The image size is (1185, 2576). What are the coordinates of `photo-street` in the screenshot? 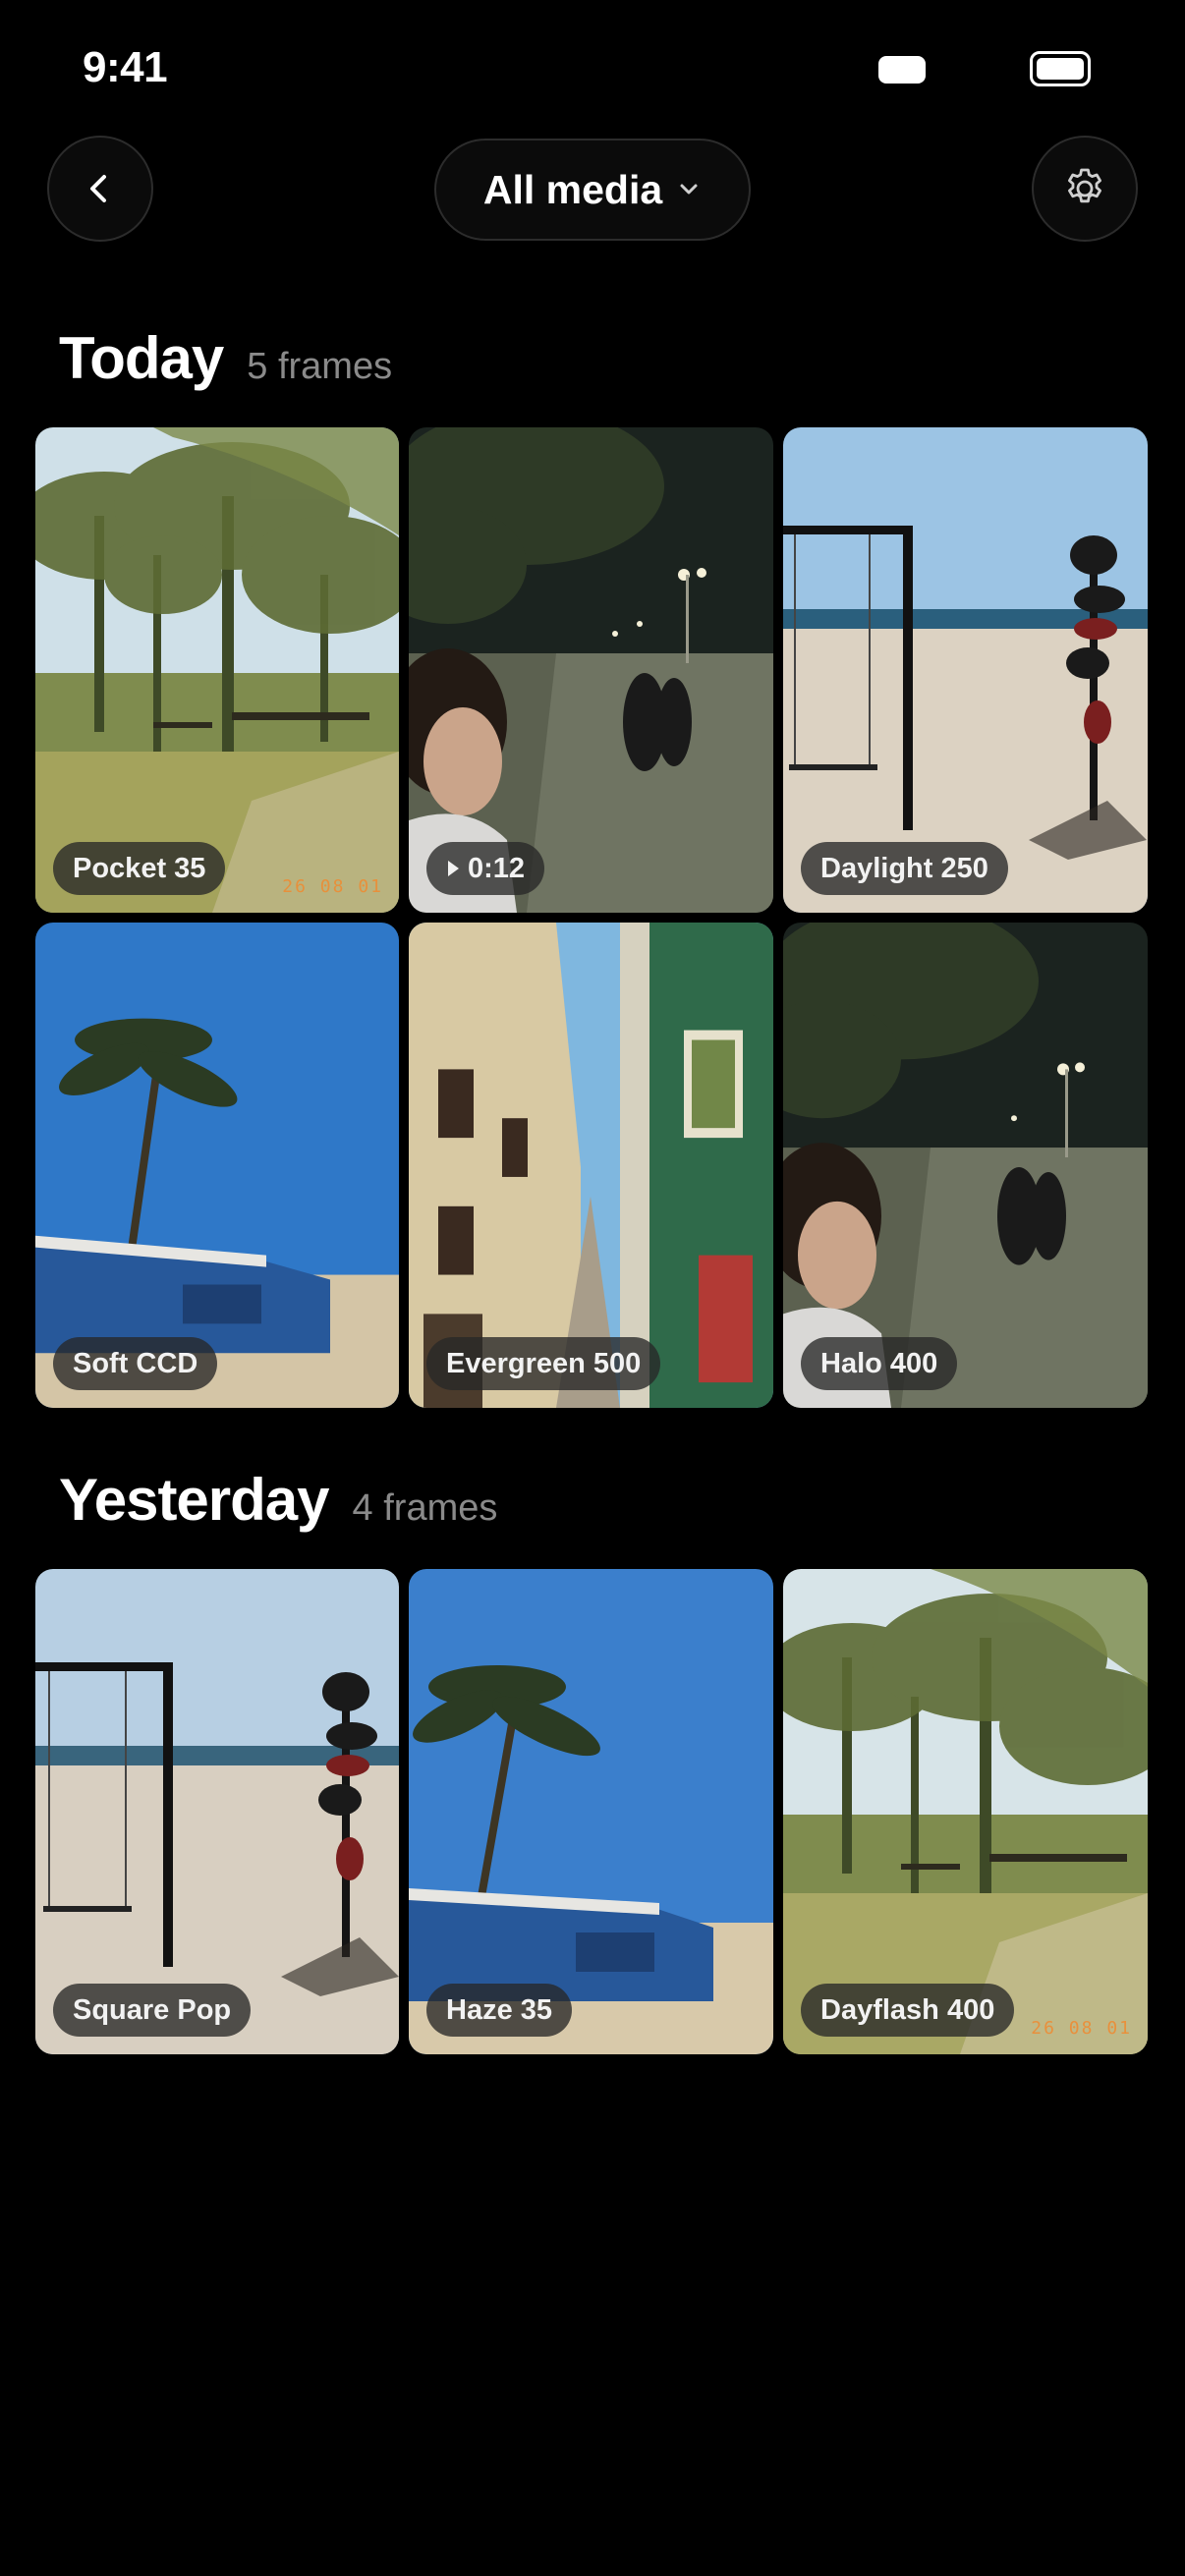 It's located at (591, 1165).